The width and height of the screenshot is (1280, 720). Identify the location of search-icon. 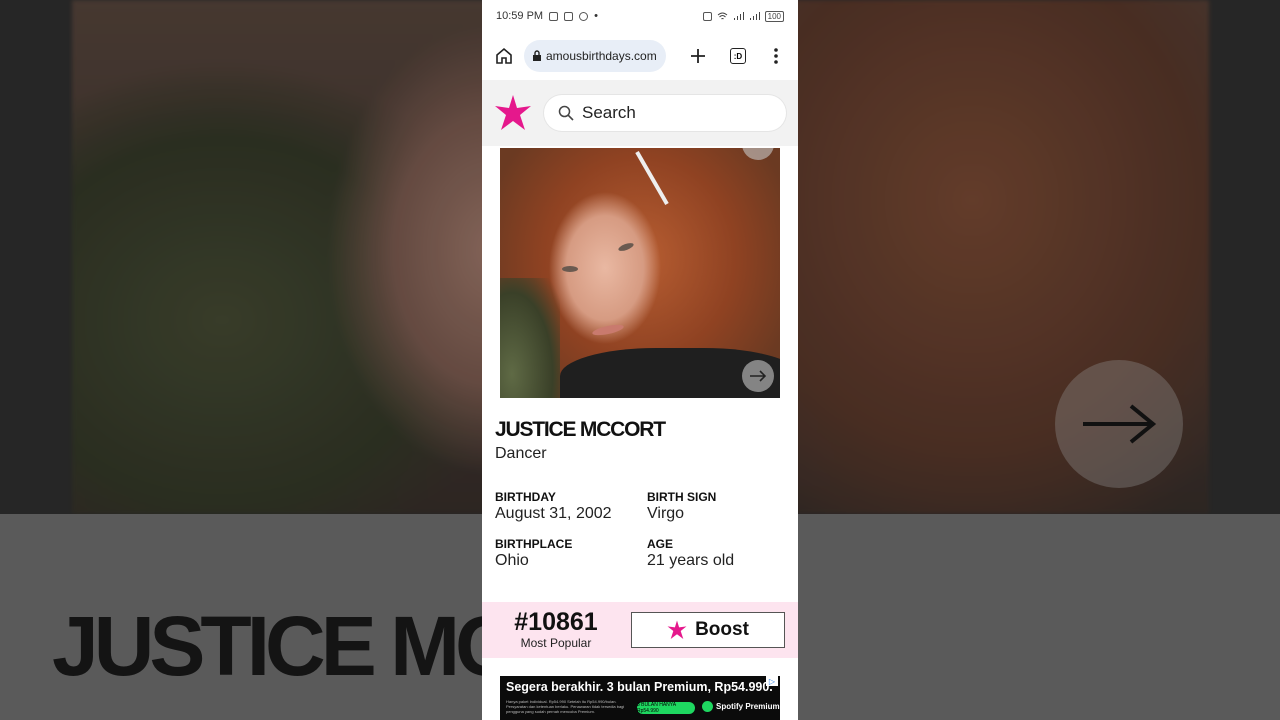
(566, 113).